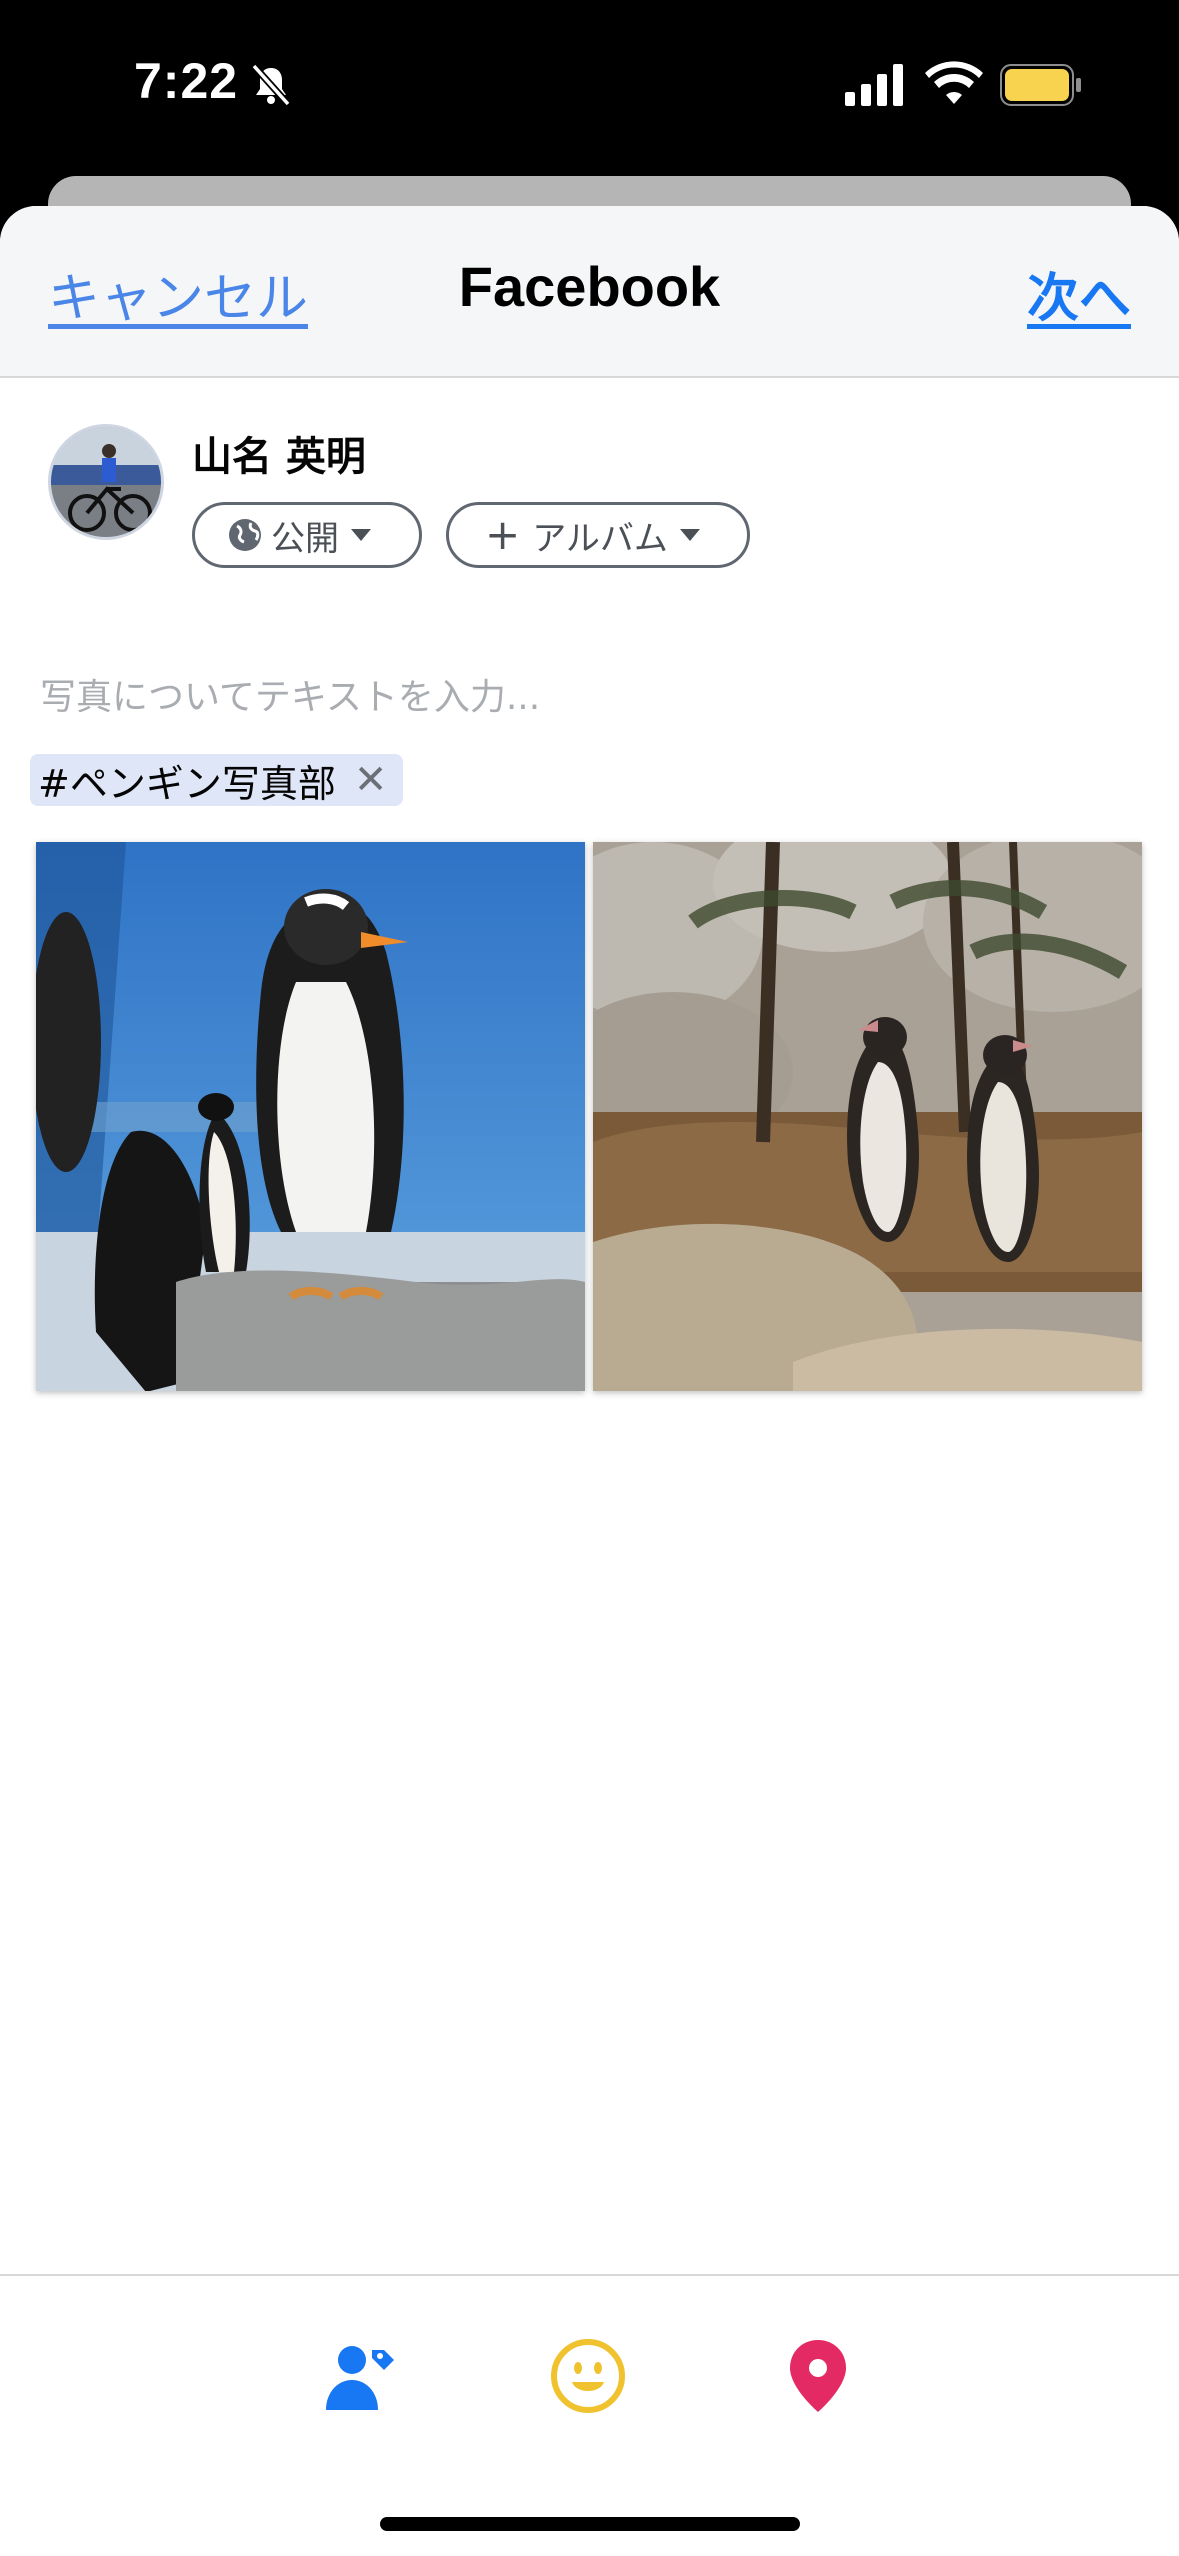  What do you see at coordinates (360, 2376) in the screenshot?
I see `tag-people-icon` at bounding box center [360, 2376].